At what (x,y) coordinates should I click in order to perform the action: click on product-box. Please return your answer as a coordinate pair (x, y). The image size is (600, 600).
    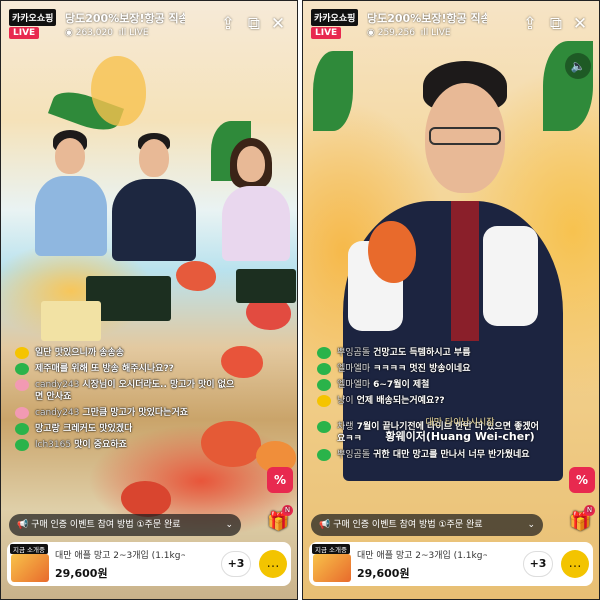
    Looking at the image, I should click on (71, 321).